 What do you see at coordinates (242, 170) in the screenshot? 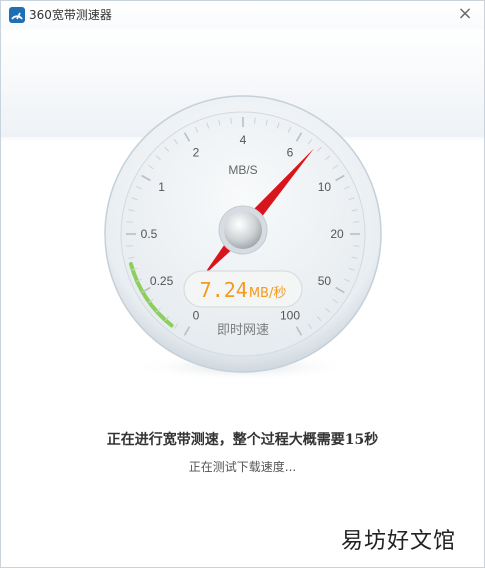
I see `gauge-unit-label: MB/S` at bounding box center [242, 170].